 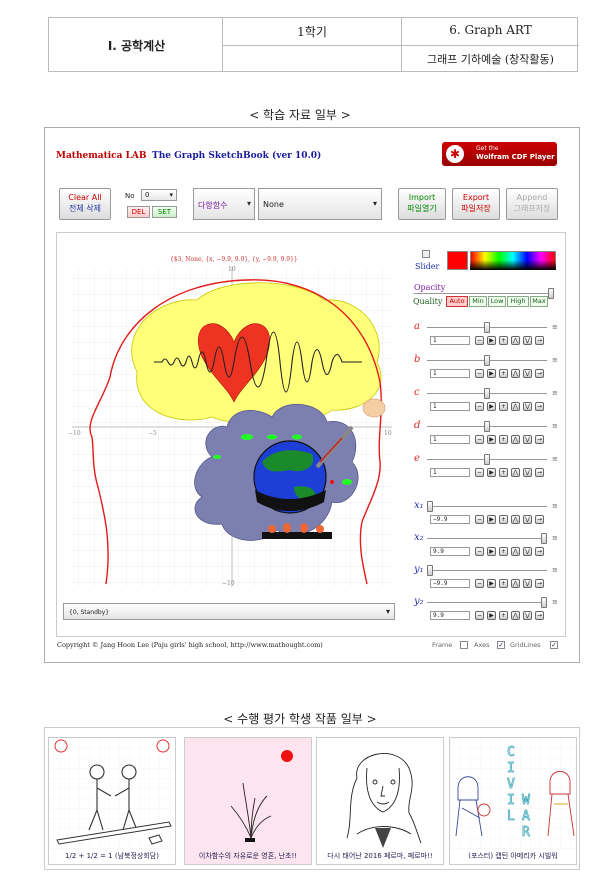 I want to click on no-select: 0 ▾, so click(x=159, y=195).